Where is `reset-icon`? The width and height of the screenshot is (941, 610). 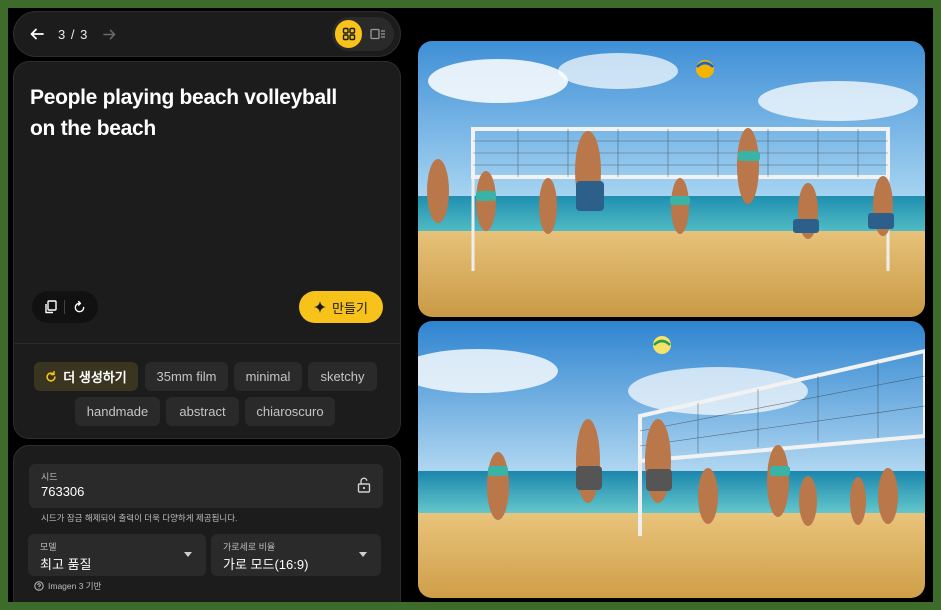
reset-icon is located at coordinates (79, 306).